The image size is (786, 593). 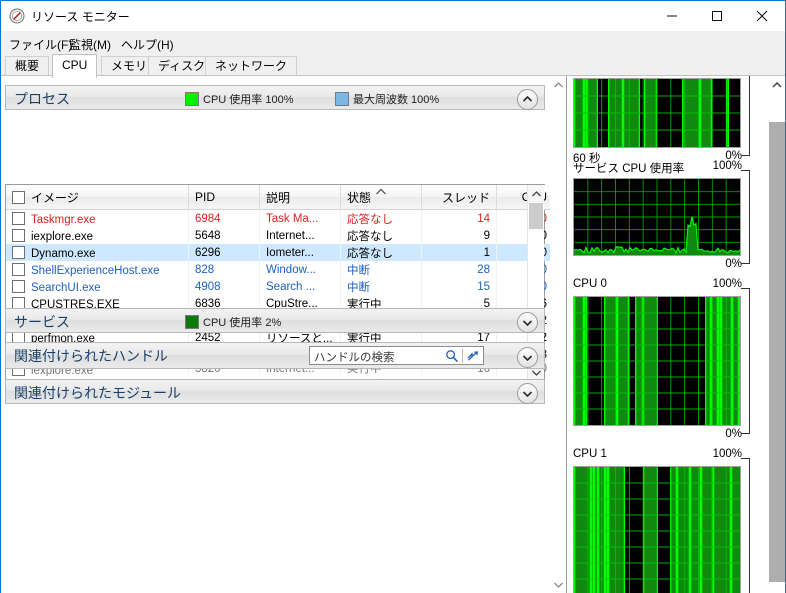 What do you see at coordinates (396, 355) in the screenshot?
I see `handle-search-box: ハンドルの検索` at bounding box center [396, 355].